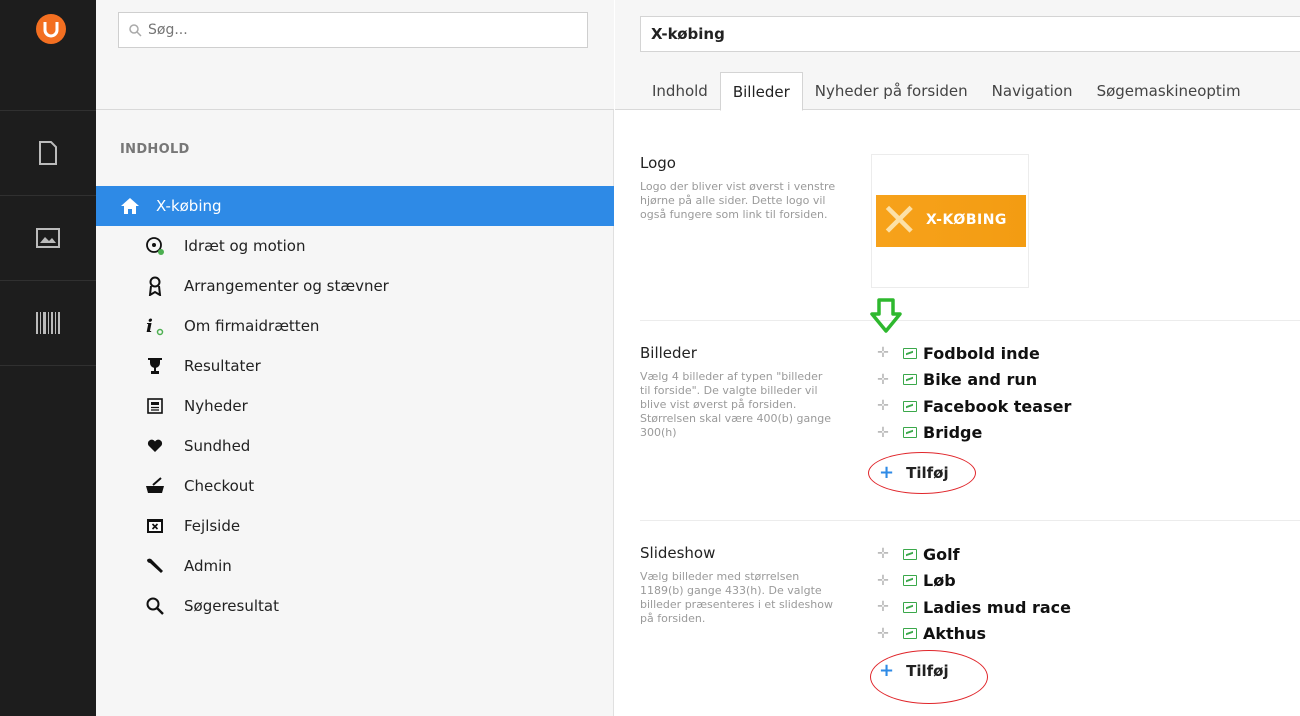 This screenshot has height=716, width=1300. What do you see at coordinates (155, 486) in the screenshot?
I see `checkout-icon` at bounding box center [155, 486].